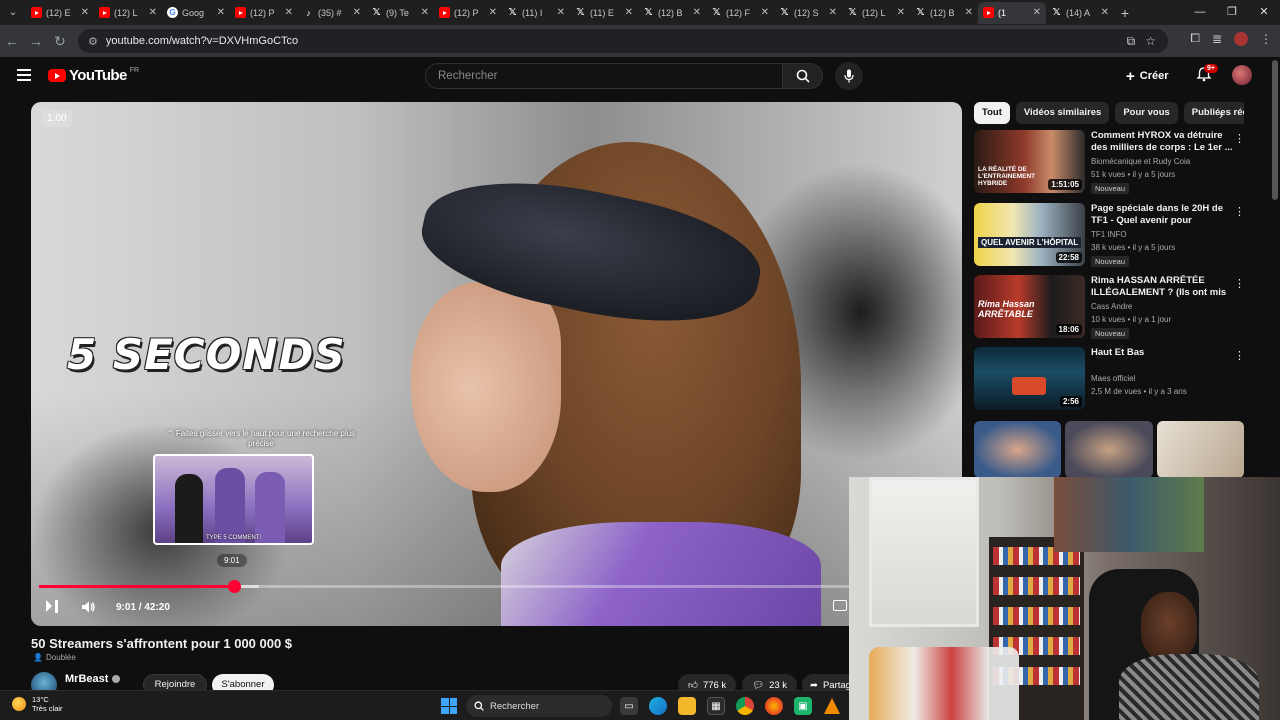  I want to click on subtitles-icon, so click(840, 605).